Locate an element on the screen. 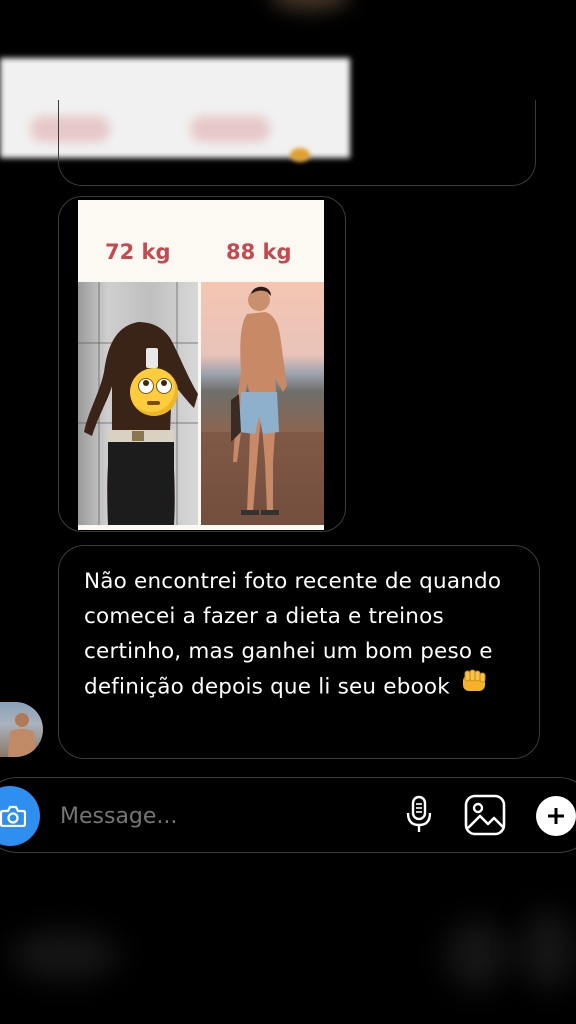  previous-message-bubble is located at coordinates (297, 143).